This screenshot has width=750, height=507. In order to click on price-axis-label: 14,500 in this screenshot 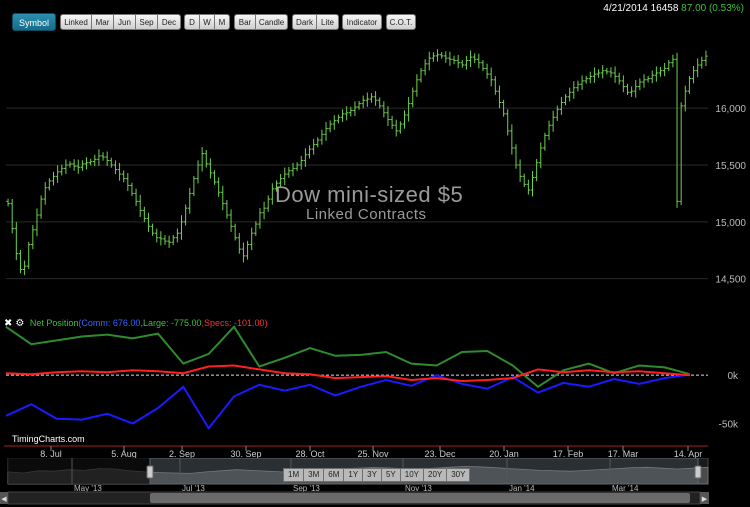, I will do `click(730, 280)`.